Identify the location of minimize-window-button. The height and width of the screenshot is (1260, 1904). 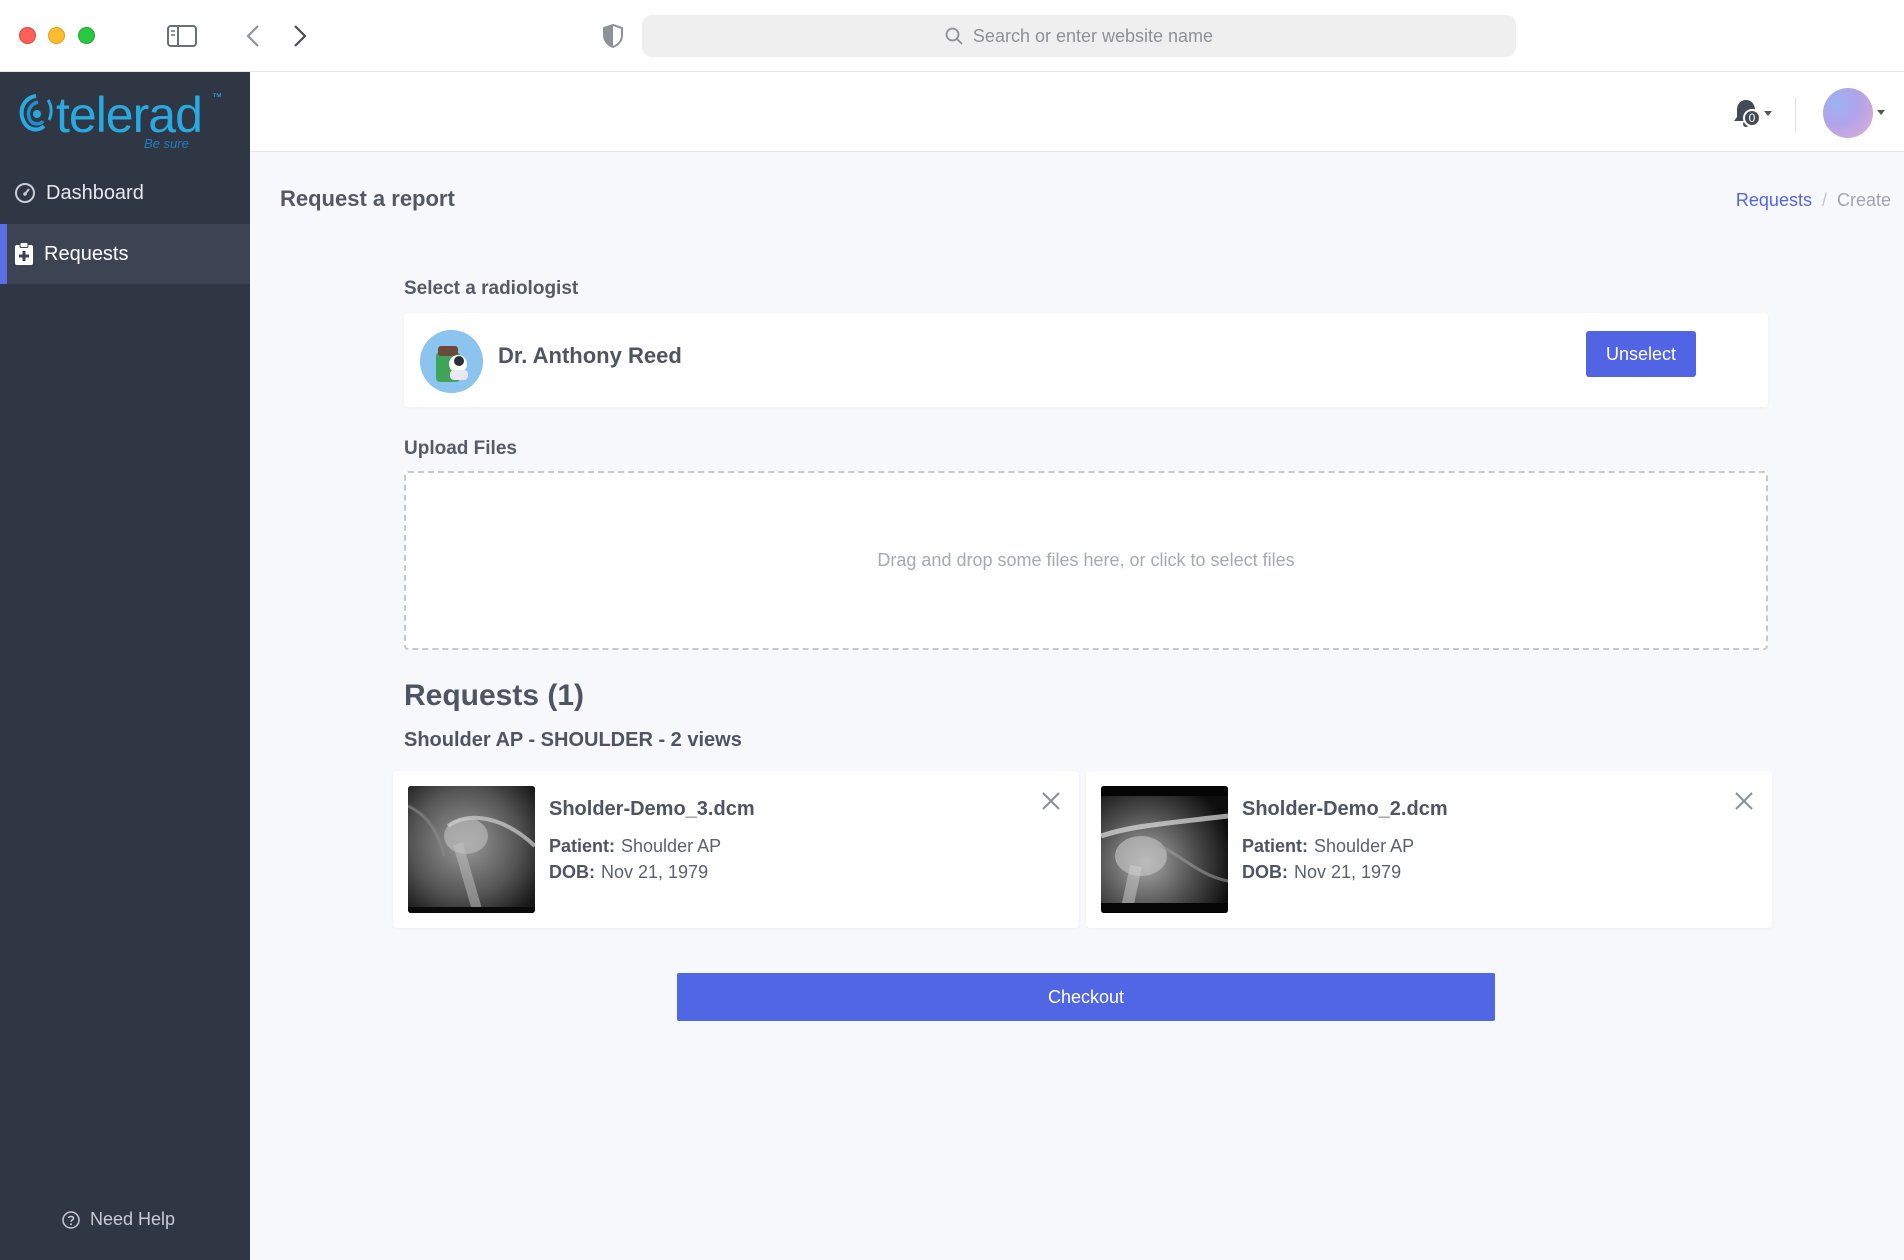
(56, 35).